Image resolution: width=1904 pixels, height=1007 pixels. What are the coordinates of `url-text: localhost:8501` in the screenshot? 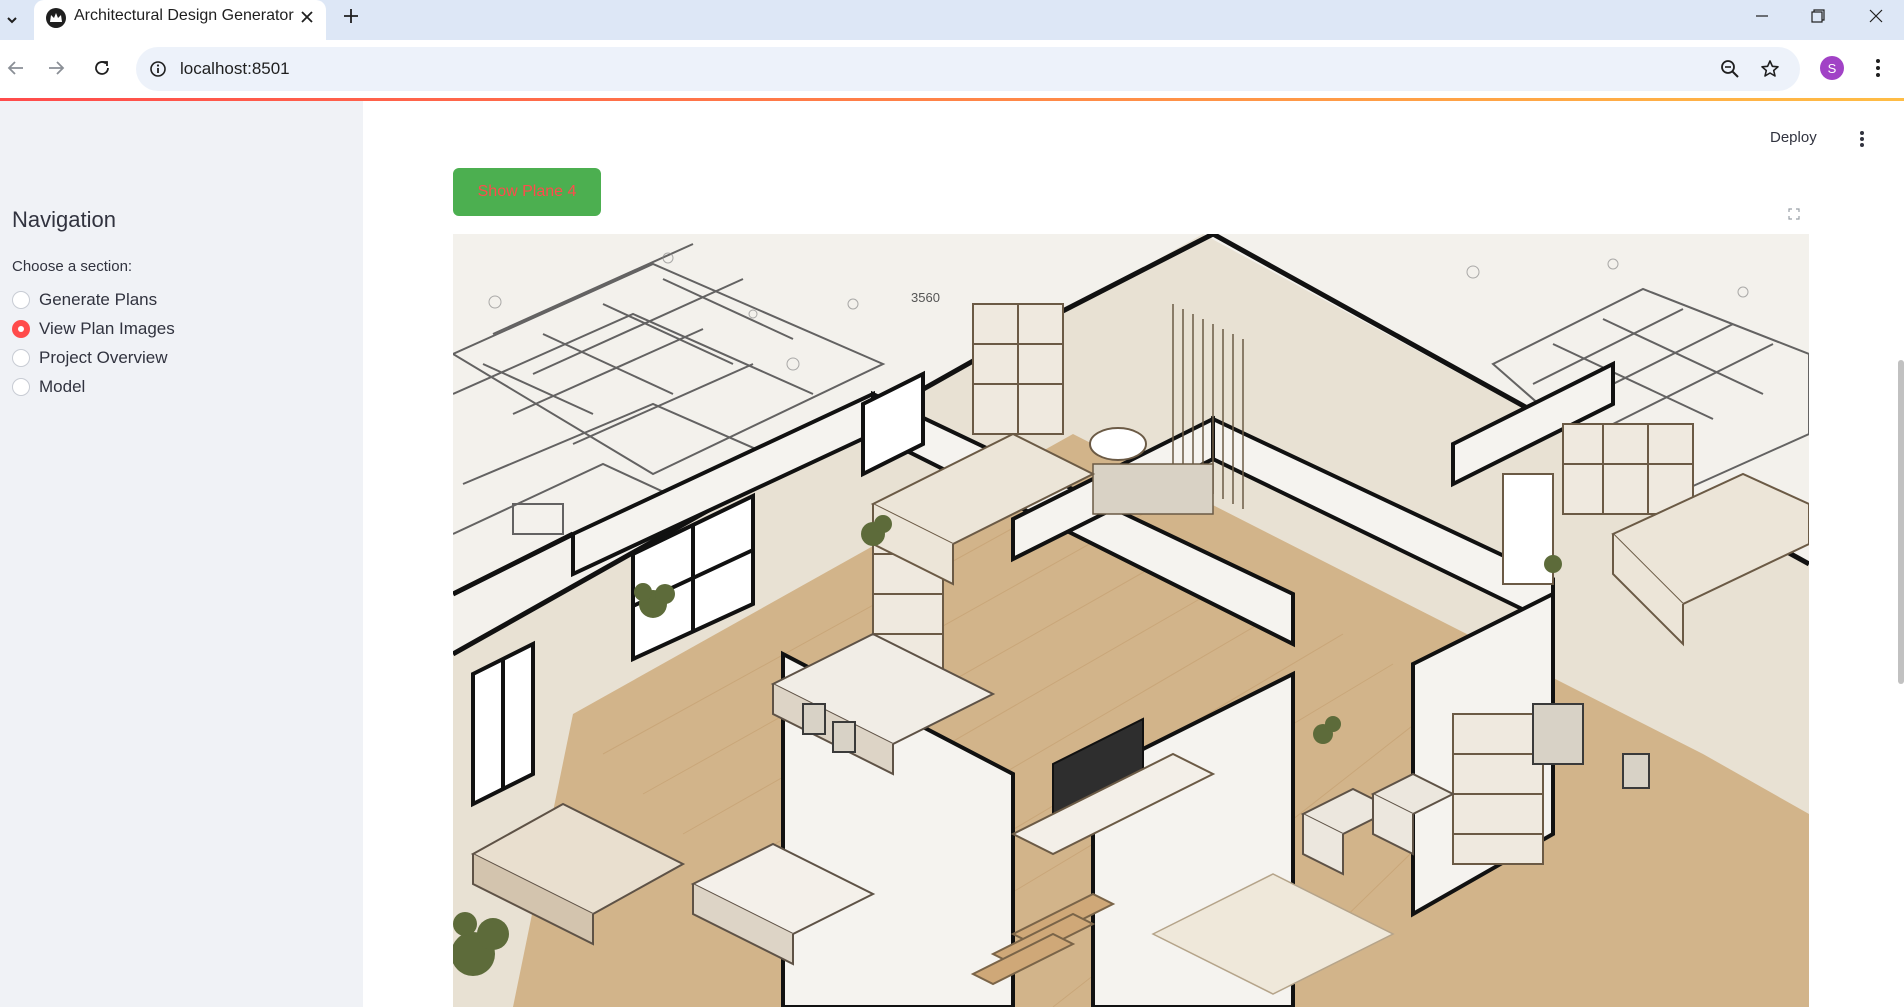 It's located at (235, 69).